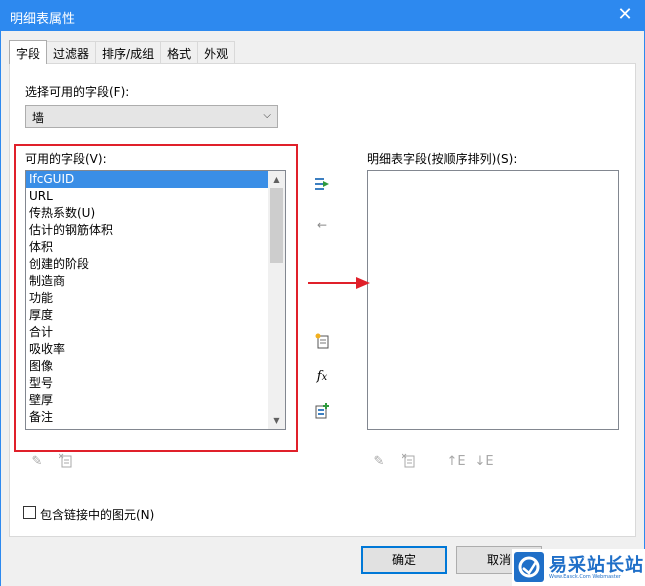 The image size is (645, 586). Describe the element at coordinates (442, 159) in the screenshot. I see `schedule-fields-label: 明细表字段(按顺序排列)(S):` at that location.